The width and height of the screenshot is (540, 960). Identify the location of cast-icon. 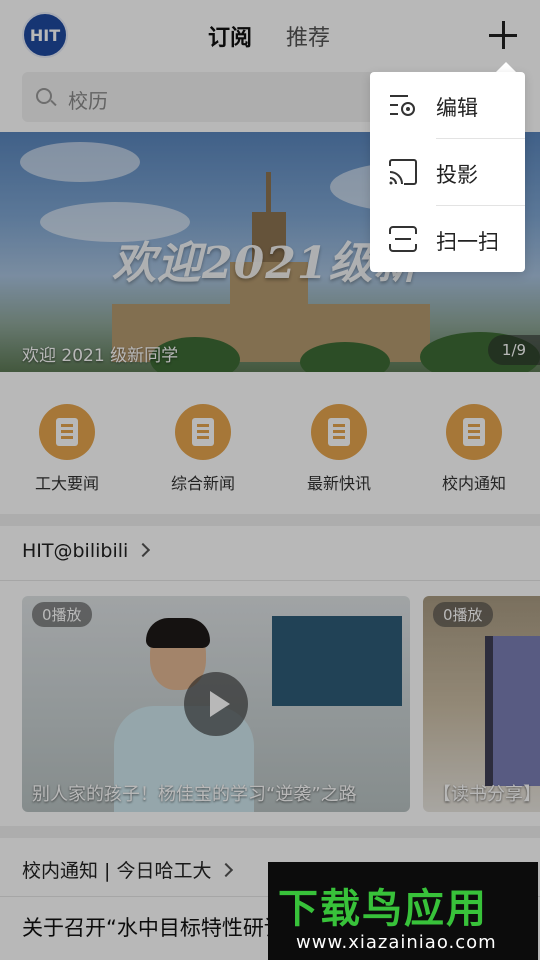
(403, 172).